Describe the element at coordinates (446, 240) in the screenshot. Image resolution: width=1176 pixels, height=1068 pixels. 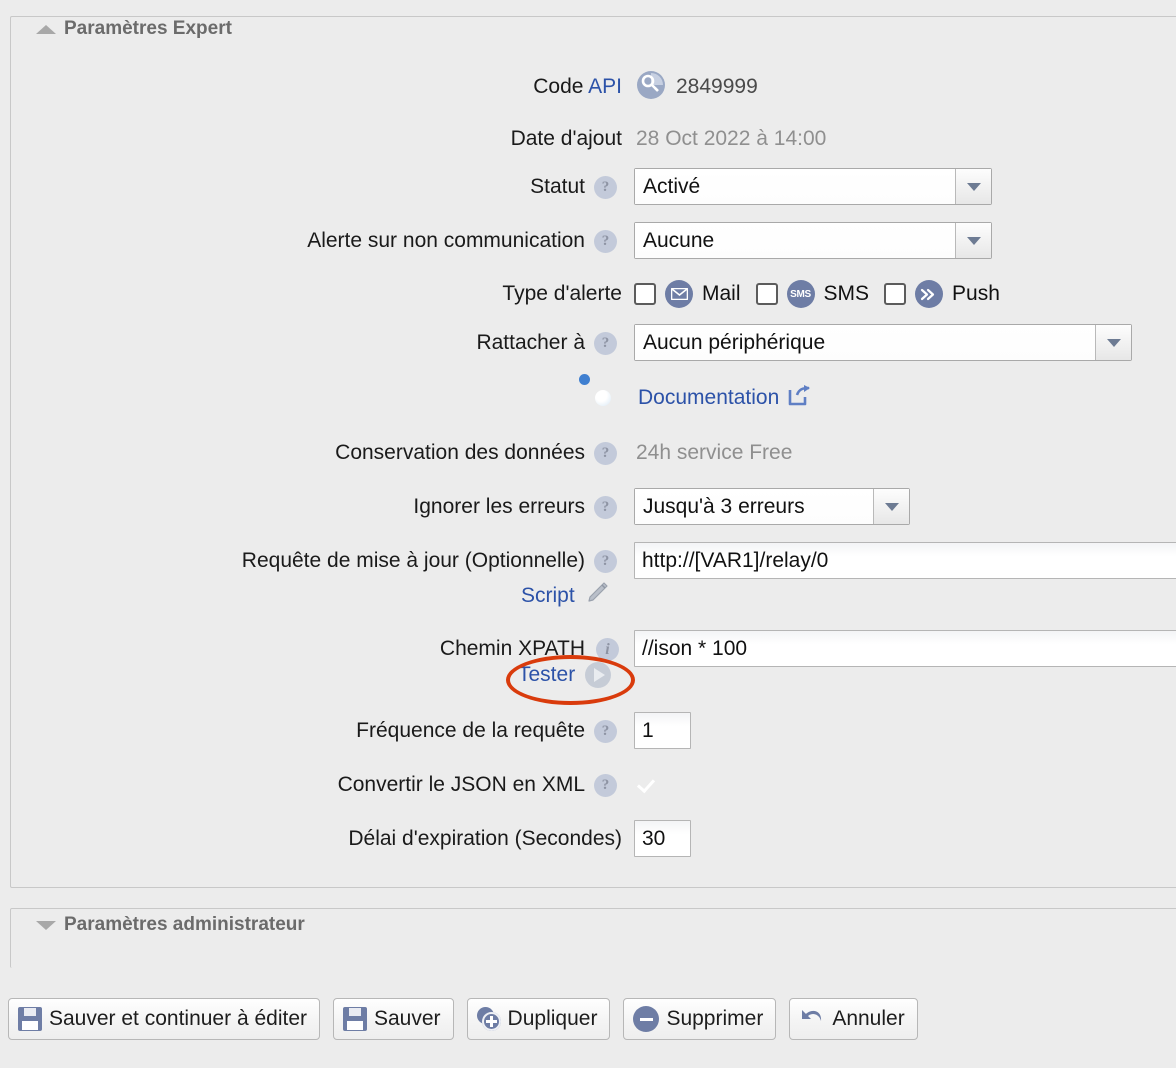
I see `alerte-non-comm-label: Alerte sur non communication` at that location.